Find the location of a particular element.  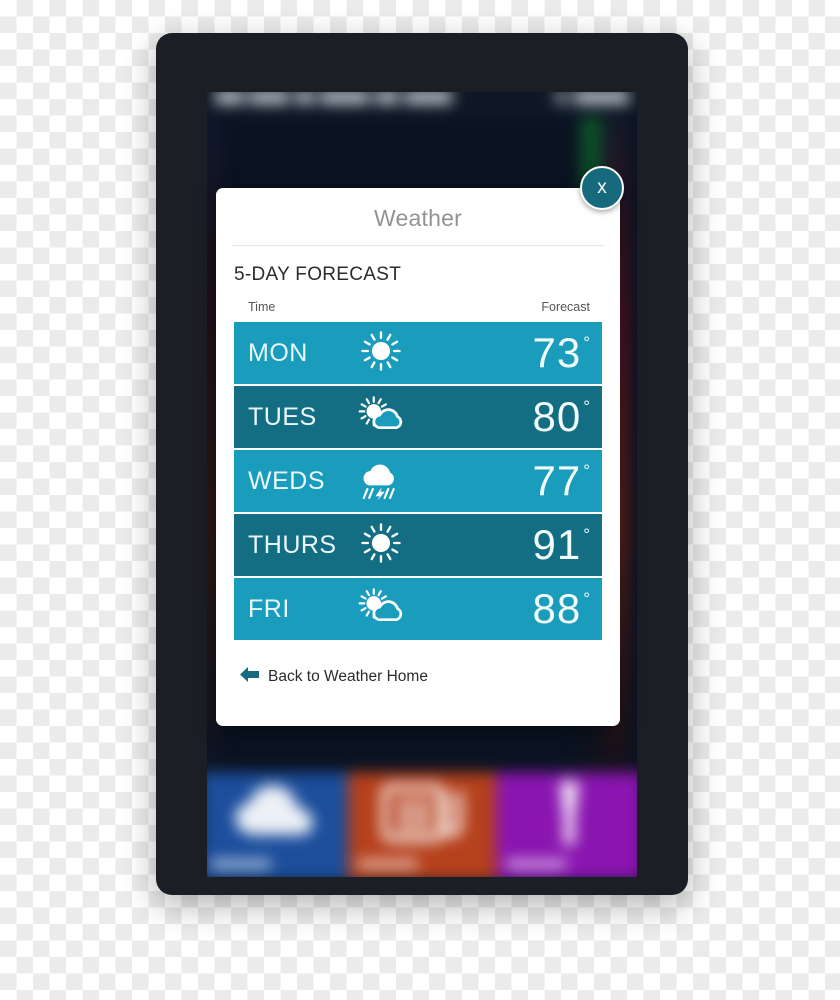

forecast-row: MON 73 ° is located at coordinates (418, 353).